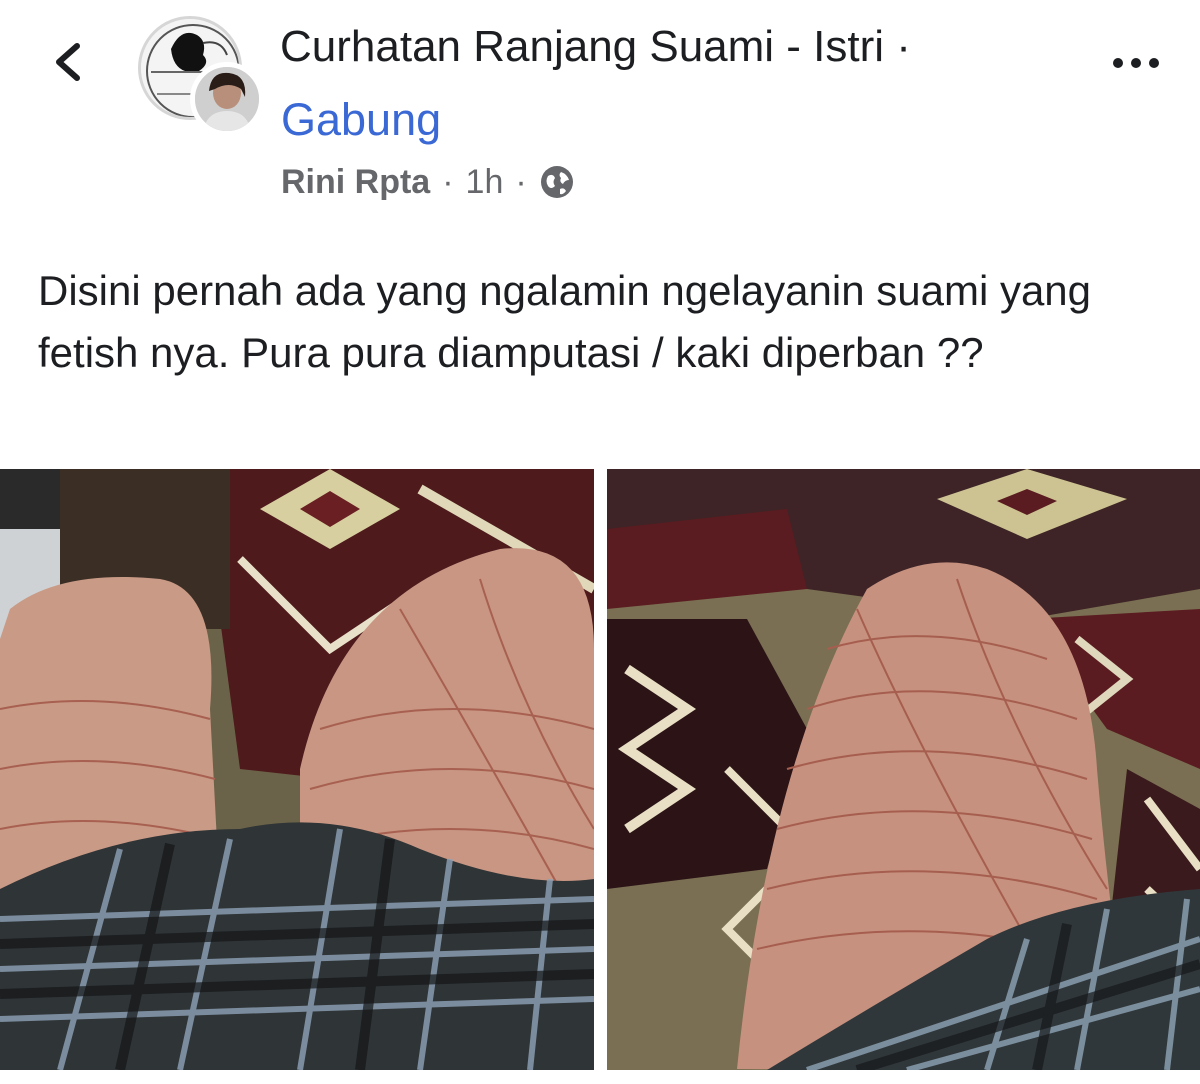  I want to click on post-meta: Rini Rpta · 1h ·, so click(428, 182).